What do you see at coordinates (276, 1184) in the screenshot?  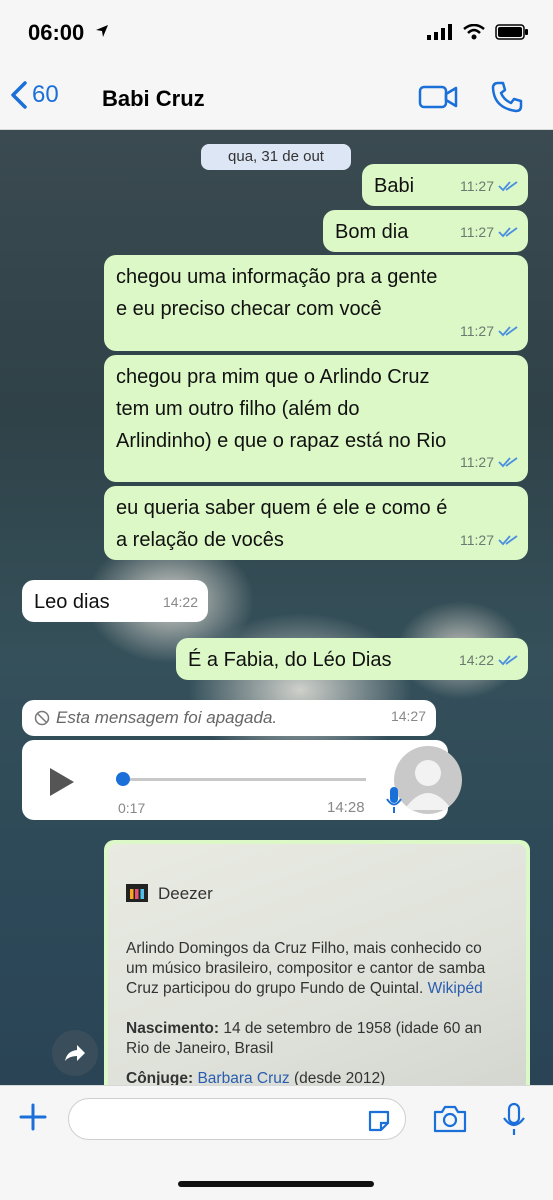 I see `home-indicator` at bounding box center [276, 1184].